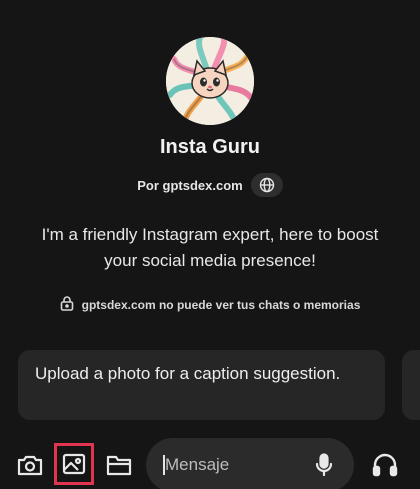 The width and height of the screenshot is (420, 489). What do you see at coordinates (190, 185) in the screenshot?
I see `author-label: Por gptsdex.com` at bounding box center [190, 185].